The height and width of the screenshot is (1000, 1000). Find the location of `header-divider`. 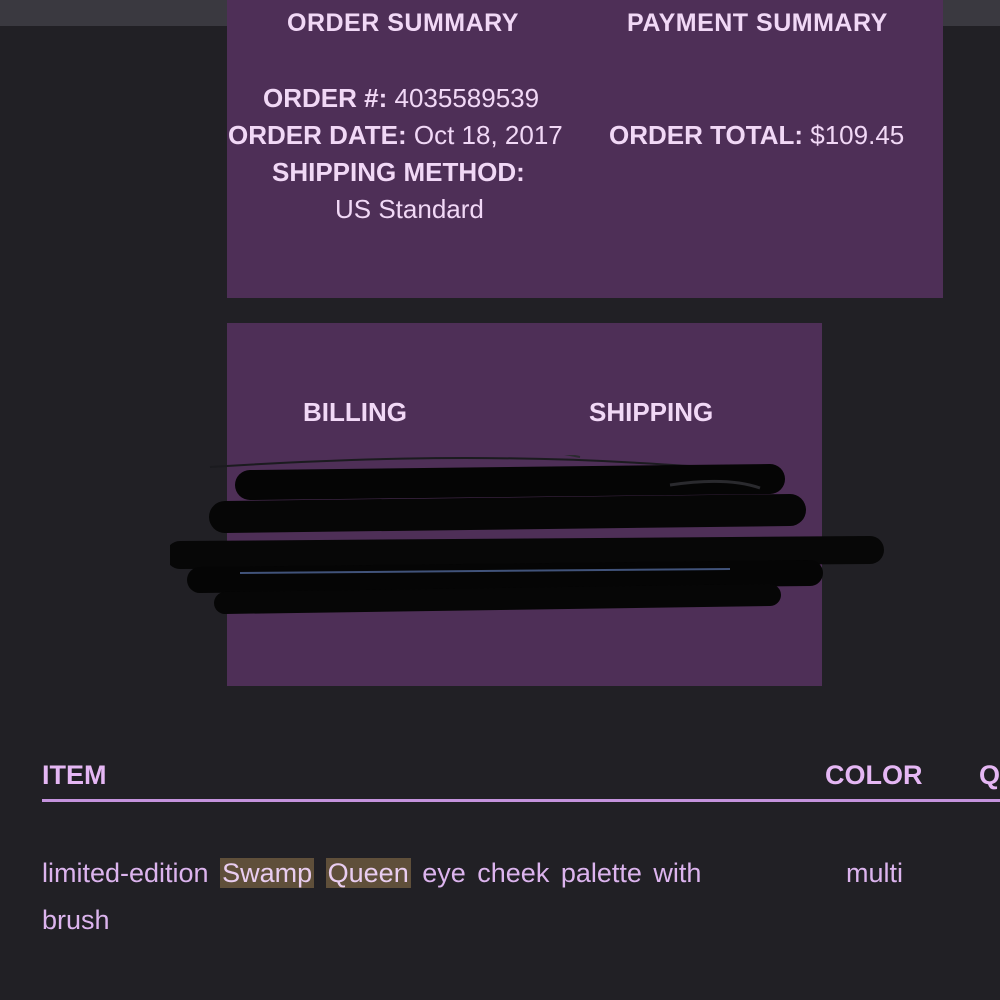

header-divider is located at coordinates (521, 800).